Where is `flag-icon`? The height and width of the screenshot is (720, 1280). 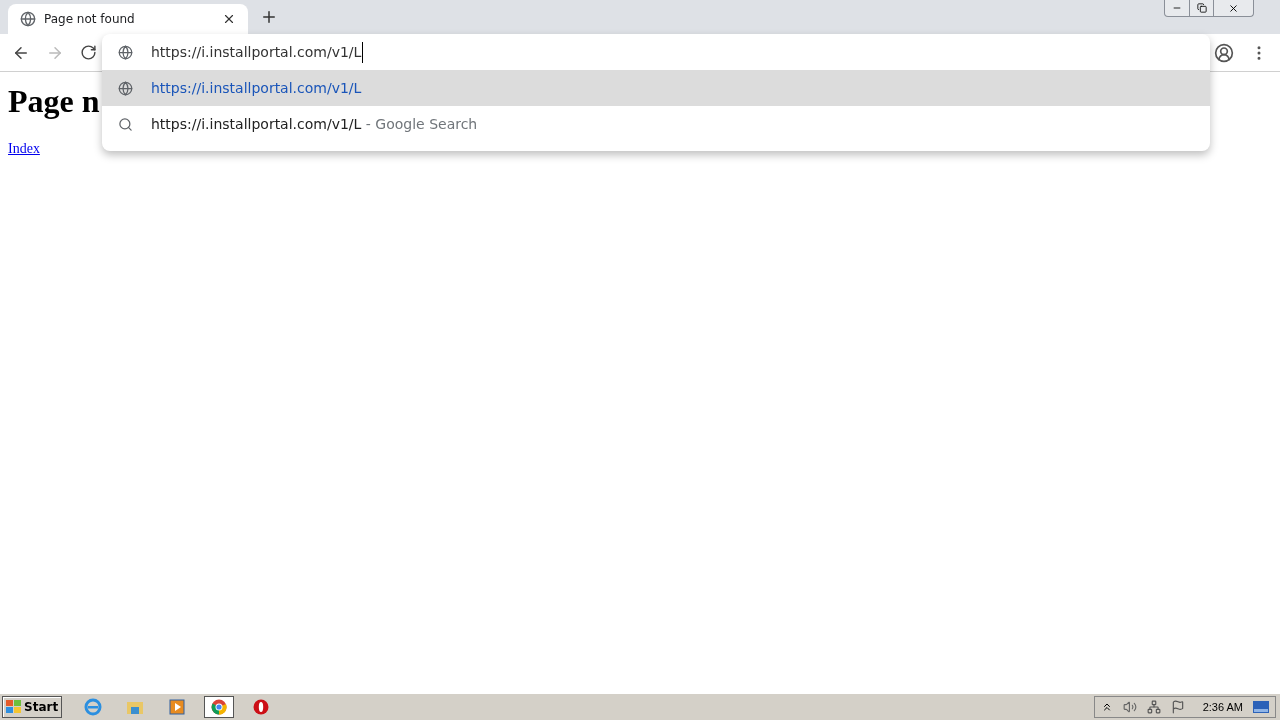
flag-icon is located at coordinates (1177, 707).